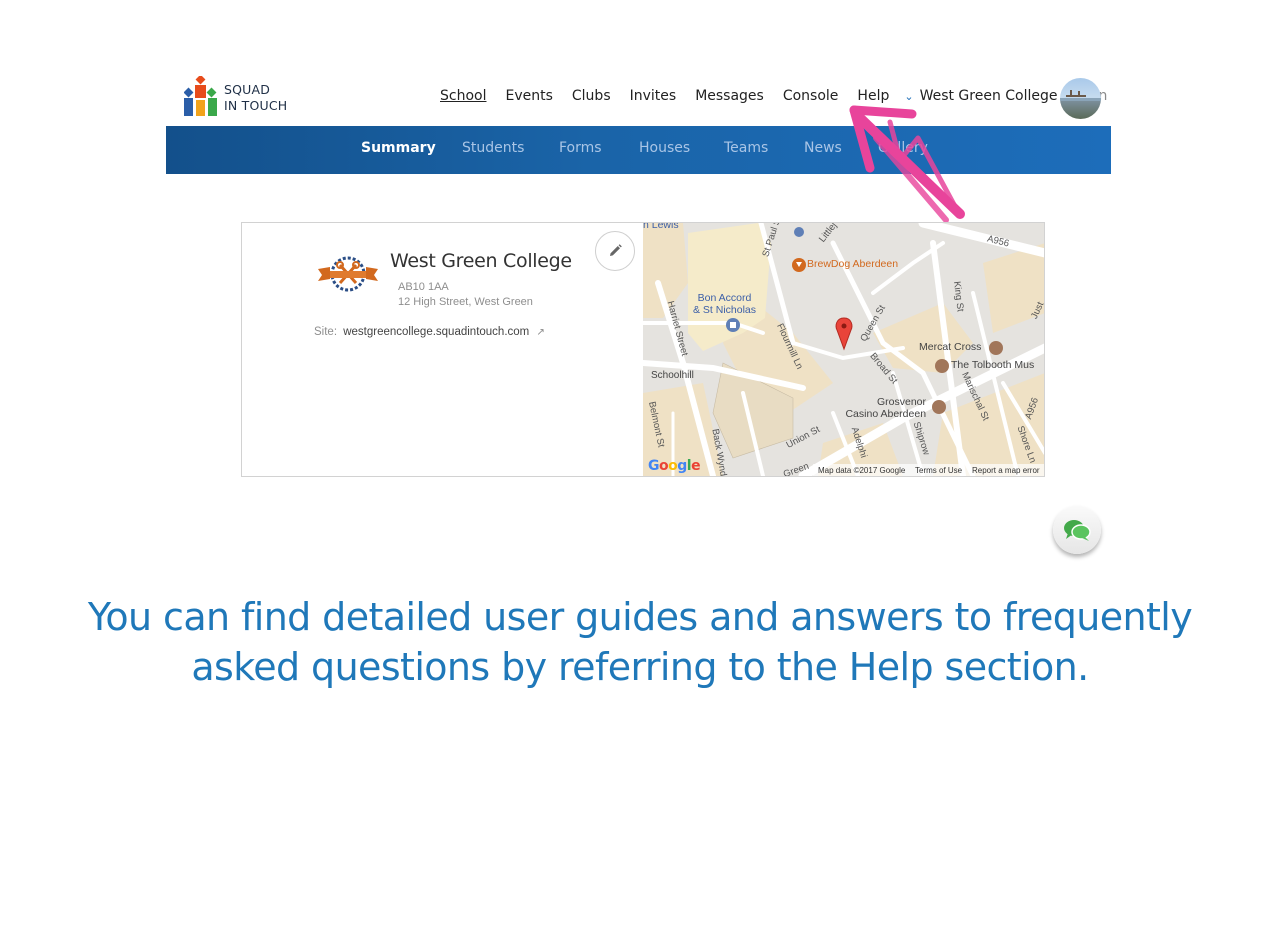 The height and width of the screenshot is (939, 1280). What do you see at coordinates (811, 96) in the screenshot?
I see `nav-console: Console` at bounding box center [811, 96].